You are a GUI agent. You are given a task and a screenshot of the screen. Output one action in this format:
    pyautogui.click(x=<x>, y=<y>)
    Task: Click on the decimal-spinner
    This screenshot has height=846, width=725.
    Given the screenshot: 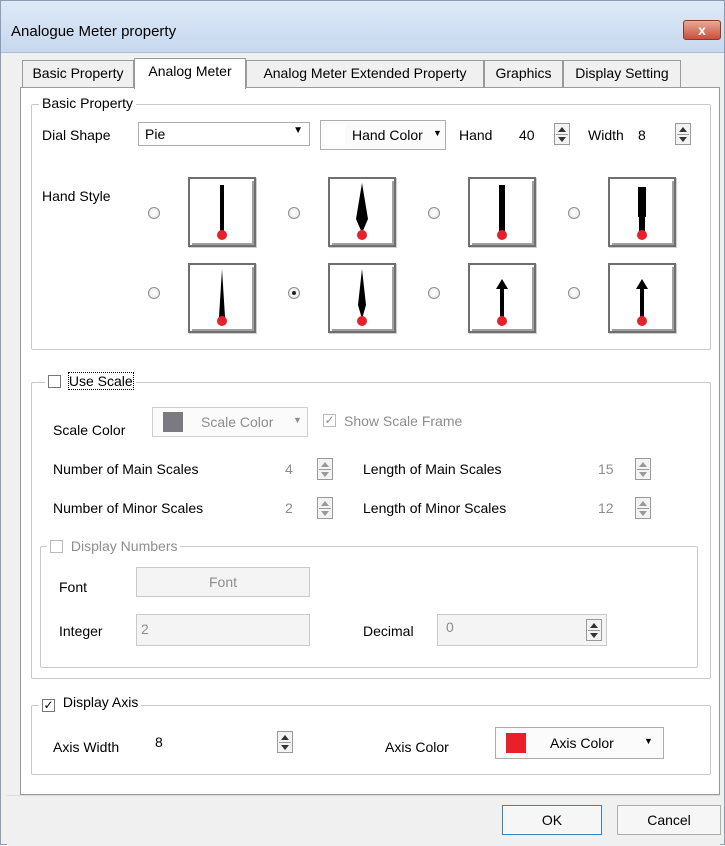 What is the action you would take?
    pyautogui.click(x=594, y=630)
    